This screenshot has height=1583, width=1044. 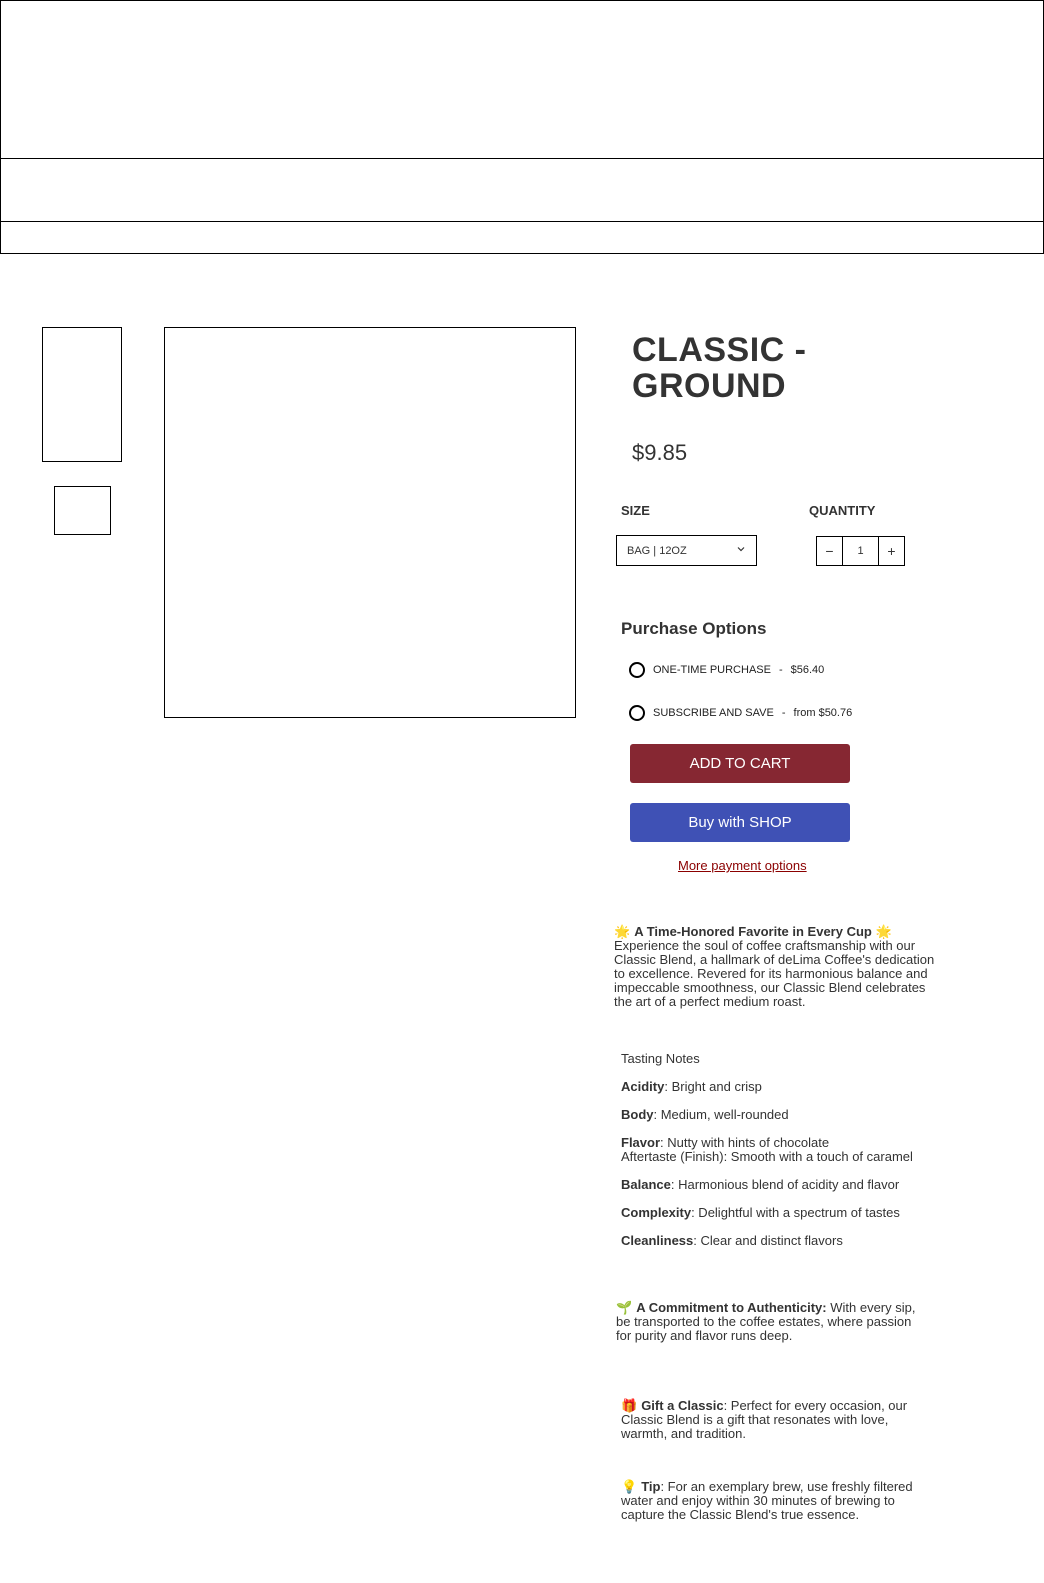 What do you see at coordinates (522, 237) in the screenshot?
I see `header-bar-placeholder` at bounding box center [522, 237].